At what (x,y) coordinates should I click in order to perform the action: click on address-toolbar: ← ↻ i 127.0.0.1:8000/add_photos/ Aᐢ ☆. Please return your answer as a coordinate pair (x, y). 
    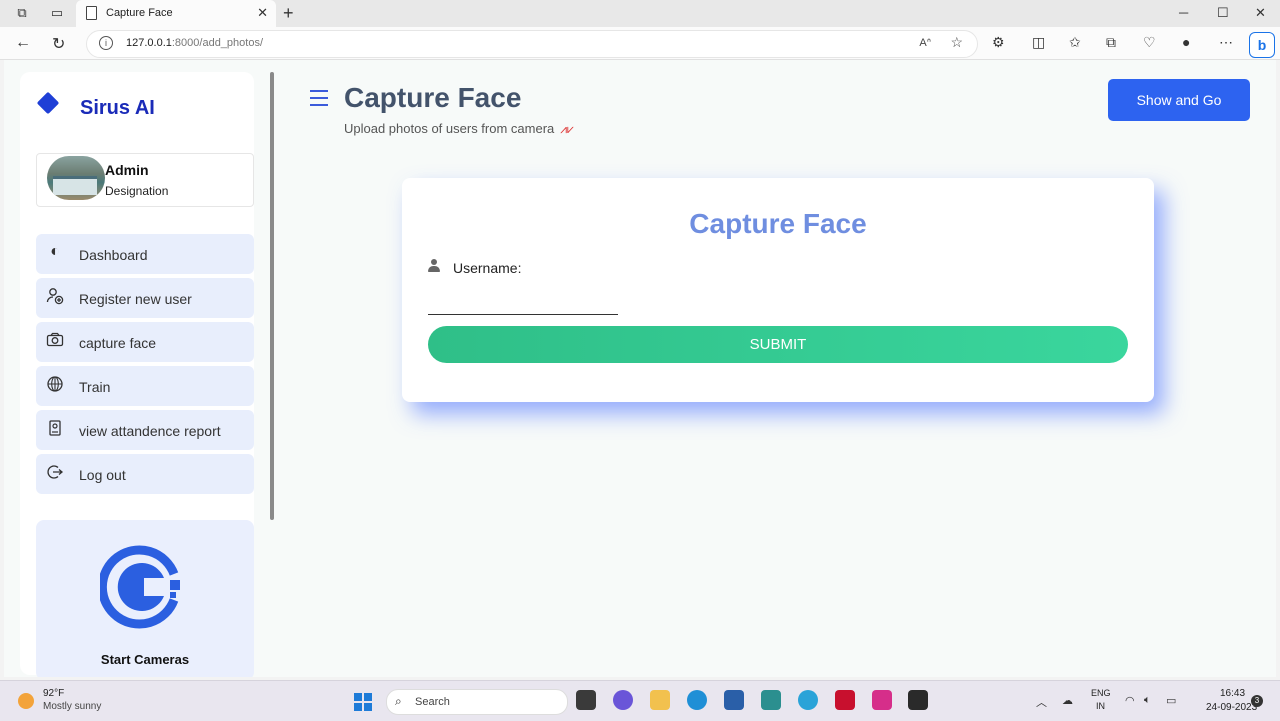
    Looking at the image, I should click on (640, 43).